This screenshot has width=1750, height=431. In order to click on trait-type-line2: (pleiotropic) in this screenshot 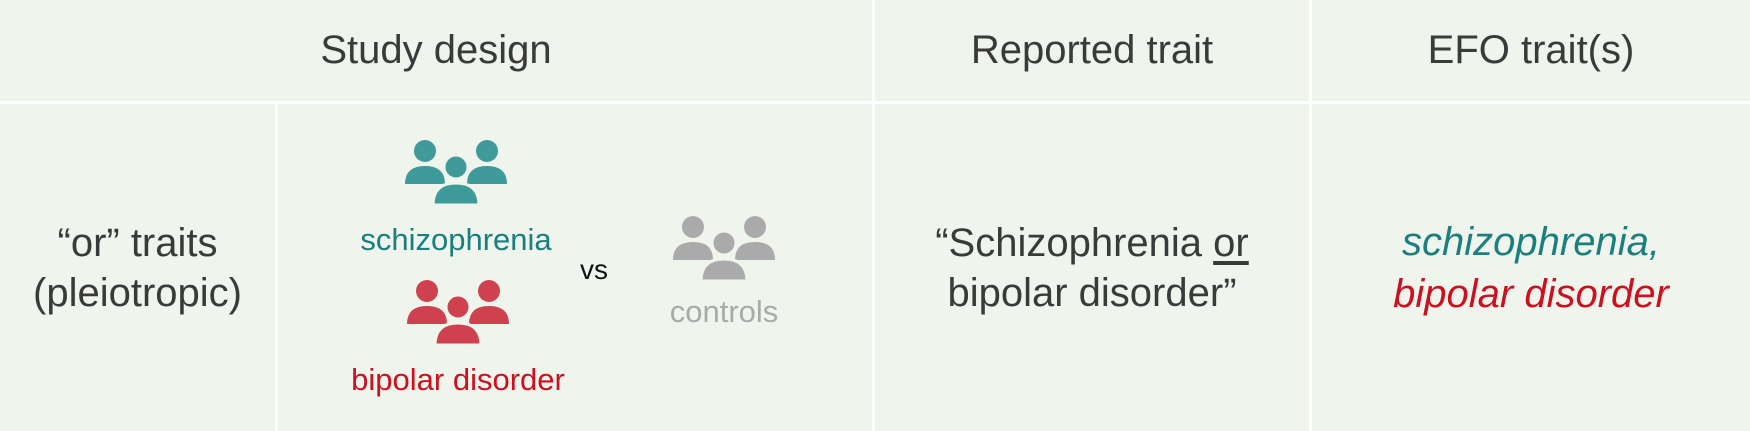, I will do `click(137, 292)`.